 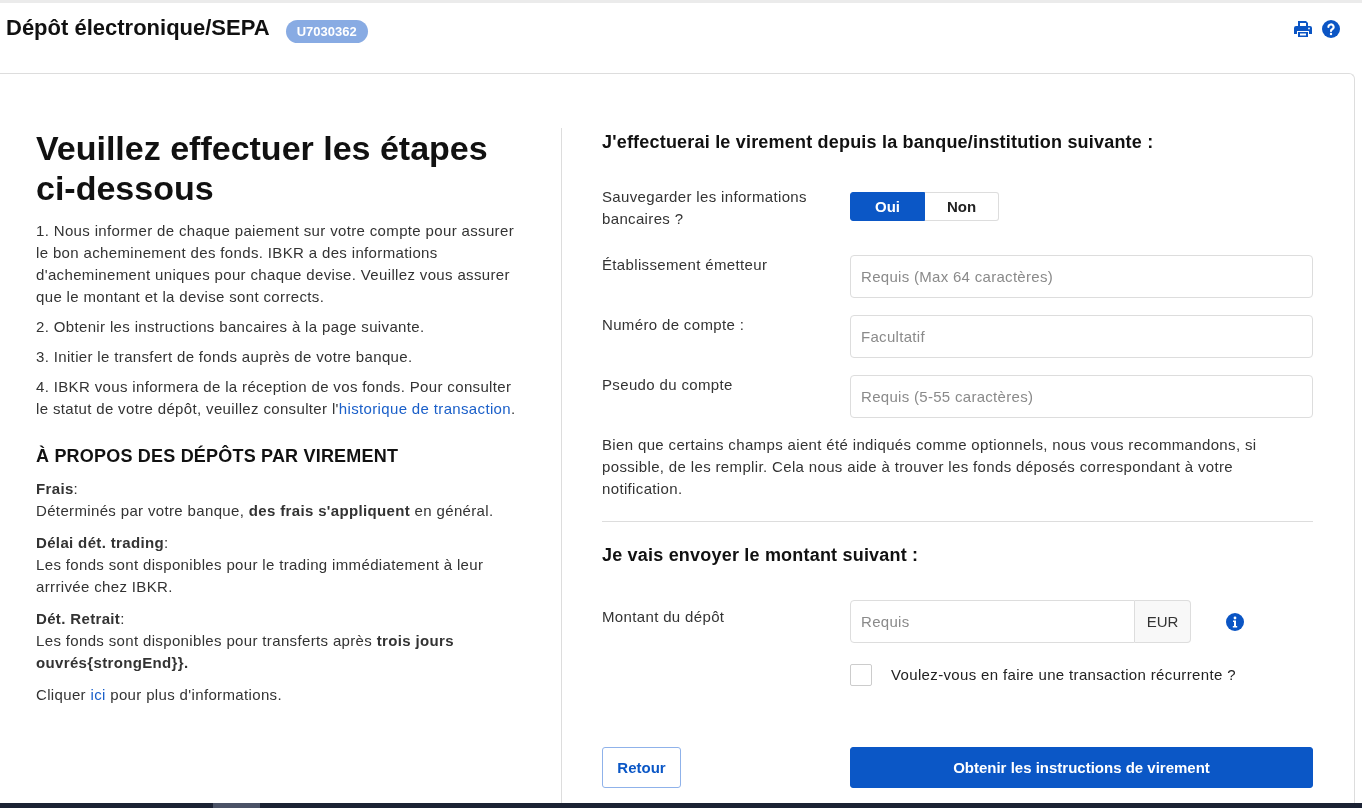 What do you see at coordinates (1331, 29) in the screenshot?
I see `help-icon` at bounding box center [1331, 29].